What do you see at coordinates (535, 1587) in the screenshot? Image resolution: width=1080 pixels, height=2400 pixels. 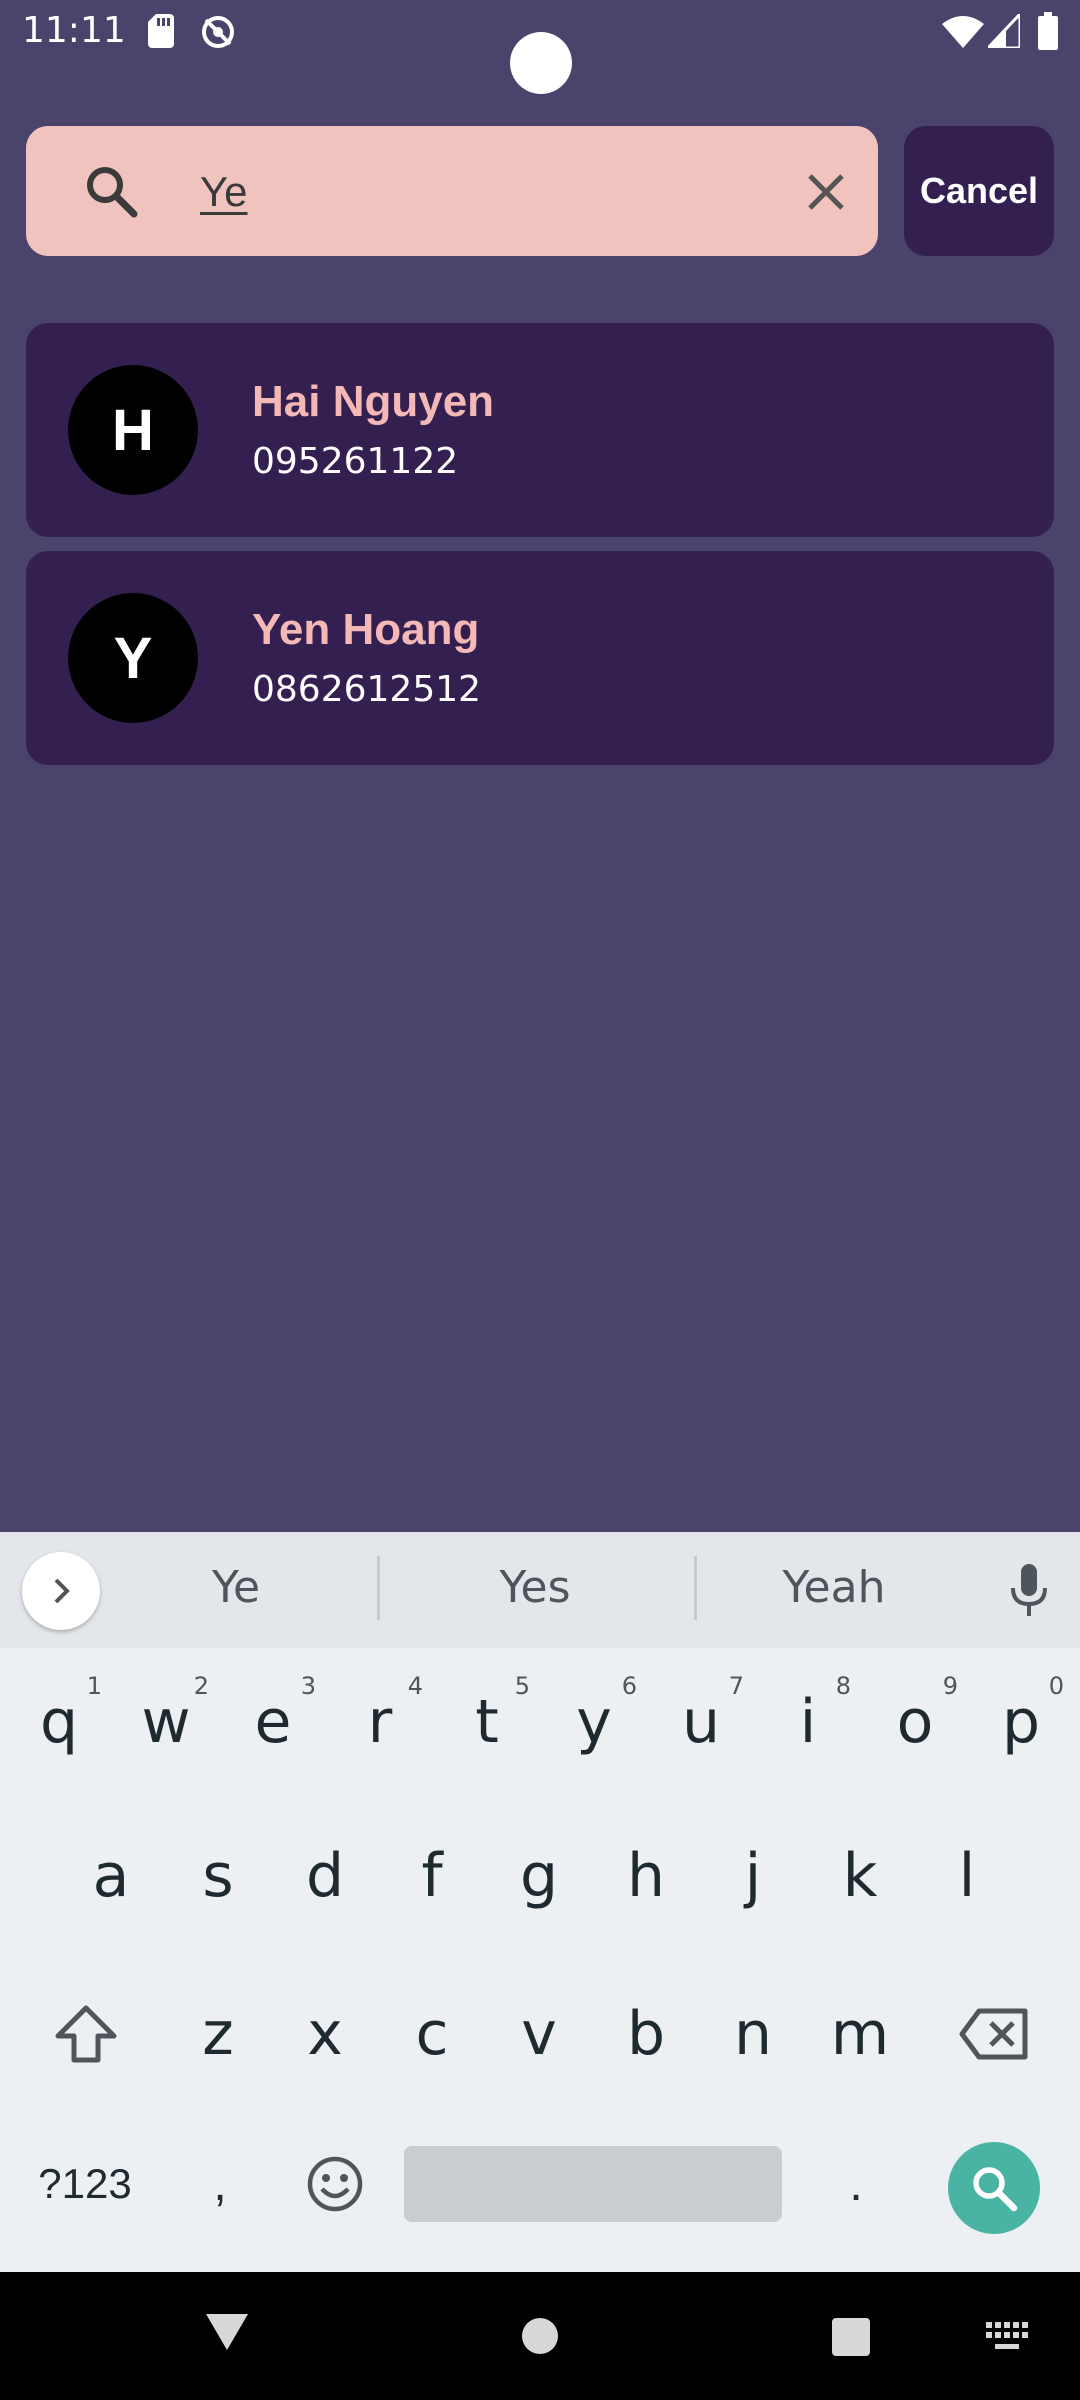 I see `suggestion-item: Yes` at bounding box center [535, 1587].